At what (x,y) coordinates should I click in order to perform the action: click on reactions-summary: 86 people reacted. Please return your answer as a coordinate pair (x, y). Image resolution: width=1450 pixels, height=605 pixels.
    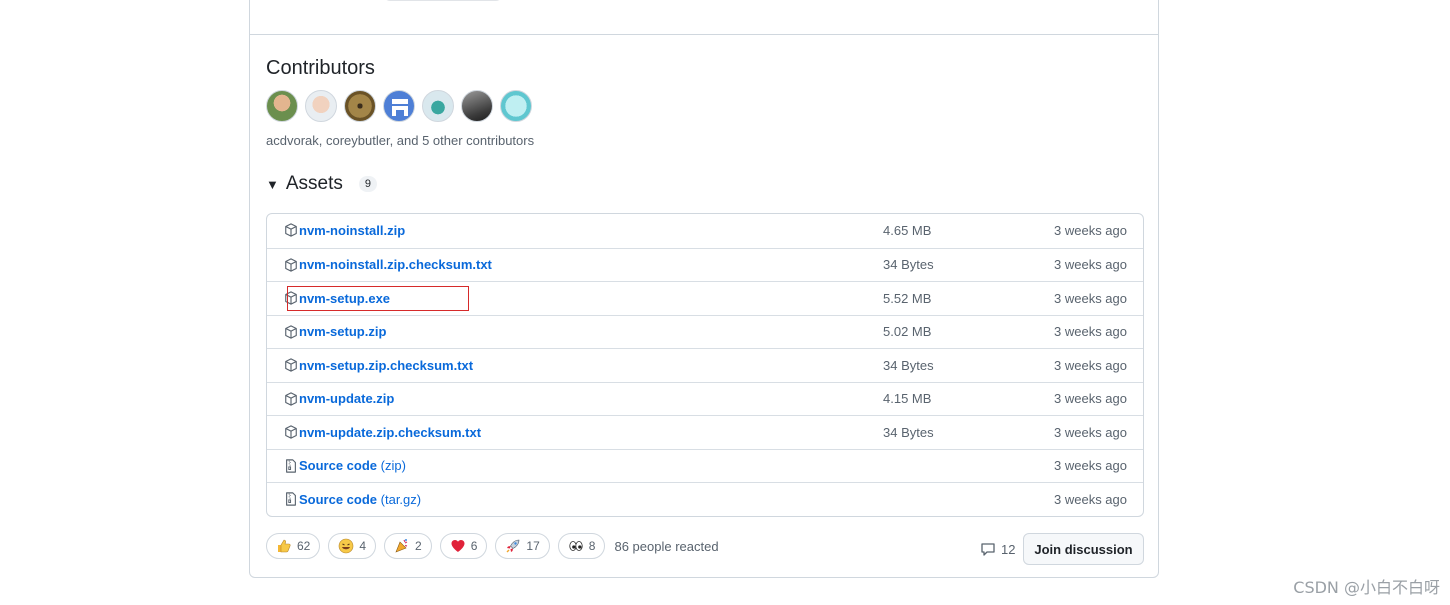
    Looking at the image, I should click on (666, 546).